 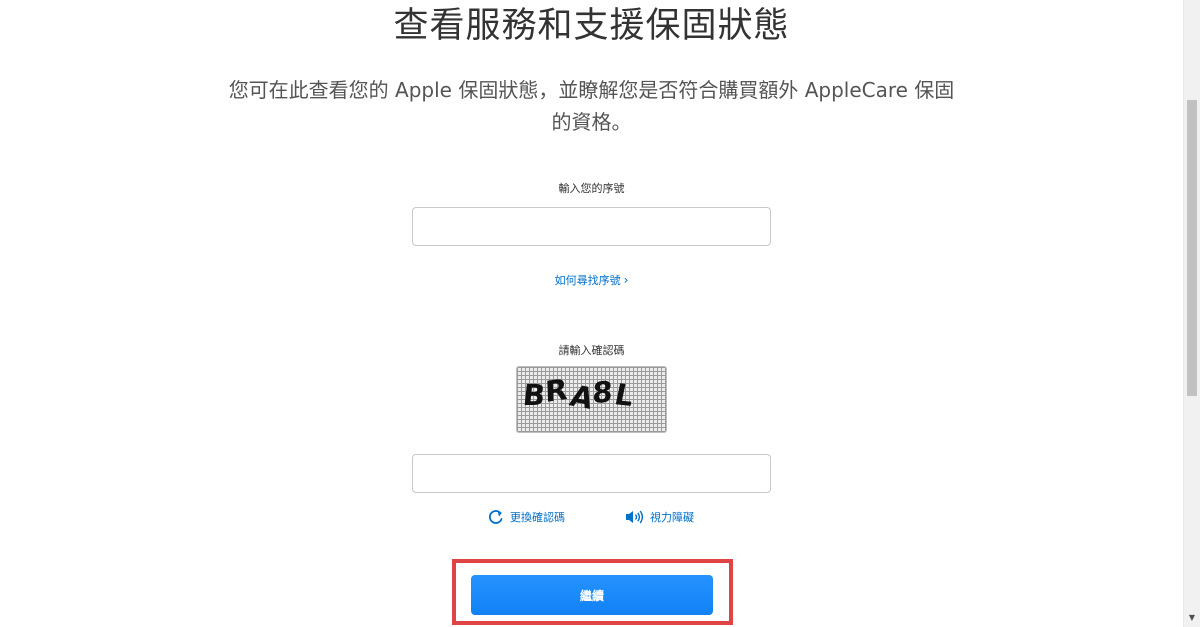 I want to click on captcha-text: BRA8L, so click(x=580, y=394).